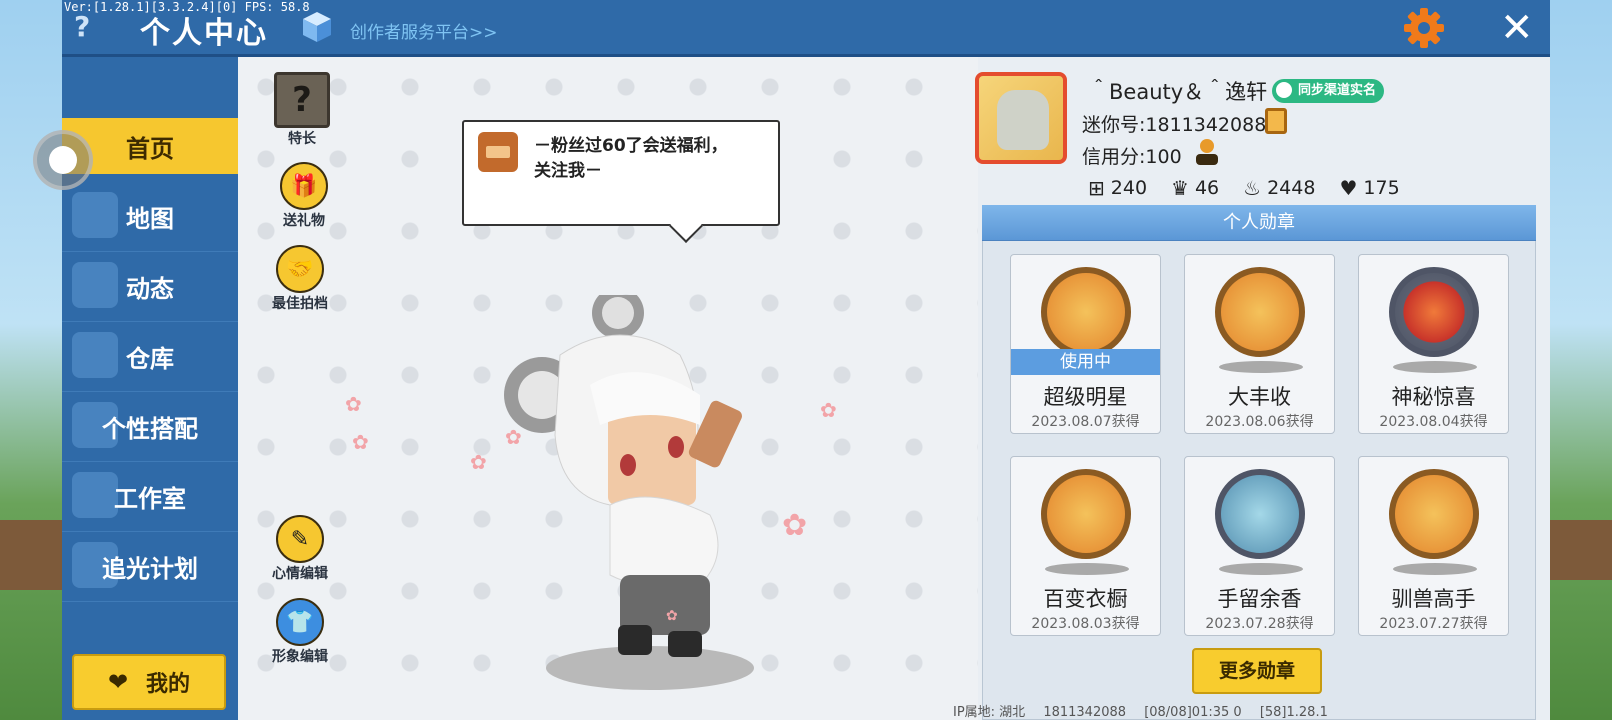  I want to click on creator-platform-link: 创作者服务平台>>, so click(424, 30).